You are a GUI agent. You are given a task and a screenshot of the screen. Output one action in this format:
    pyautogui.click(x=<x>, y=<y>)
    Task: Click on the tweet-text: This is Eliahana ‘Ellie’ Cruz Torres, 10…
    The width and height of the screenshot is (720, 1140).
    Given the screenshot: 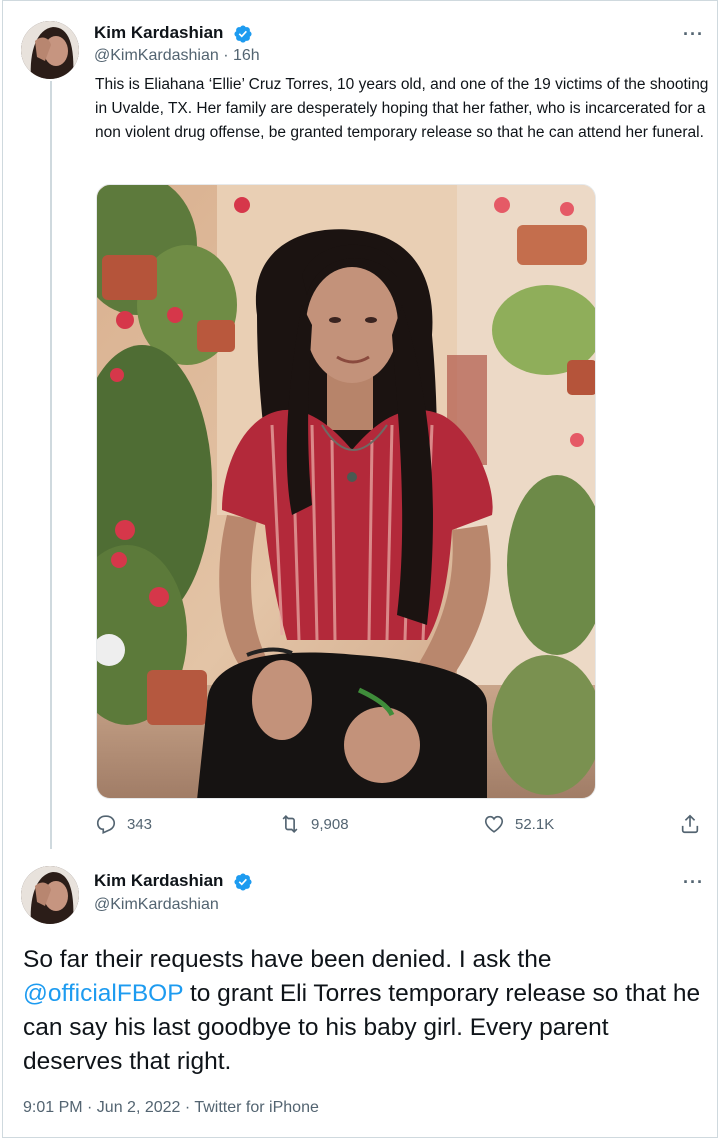 What is the action you would take?
    pyautogui.click(x=402, y=108)
    